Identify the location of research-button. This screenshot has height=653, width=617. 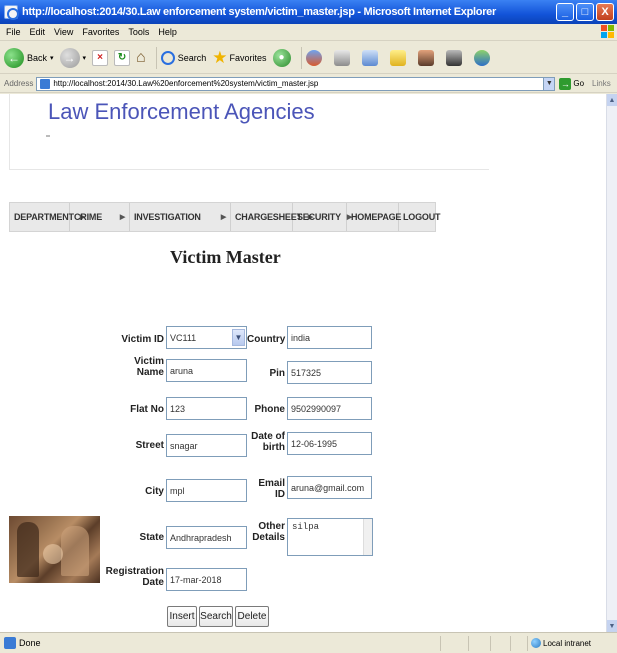
(456, 57).